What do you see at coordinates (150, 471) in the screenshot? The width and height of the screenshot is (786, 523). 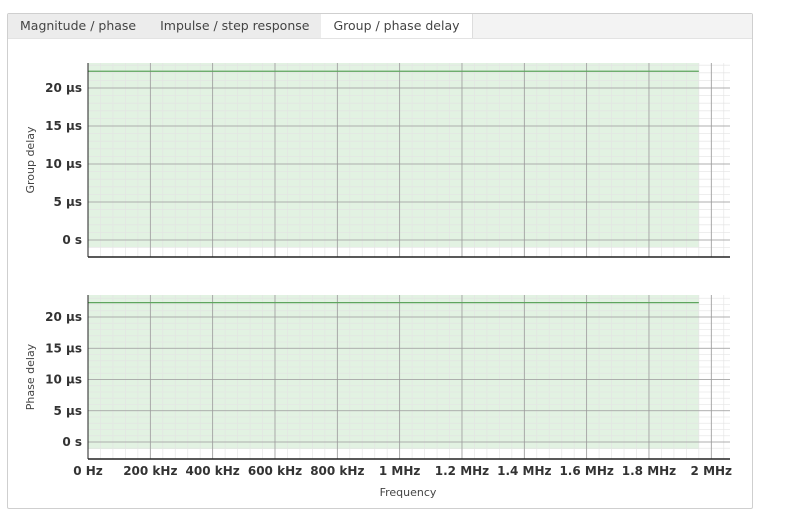 I see `x-tick-label: 200 kHz` at bounding box center [150, 471].